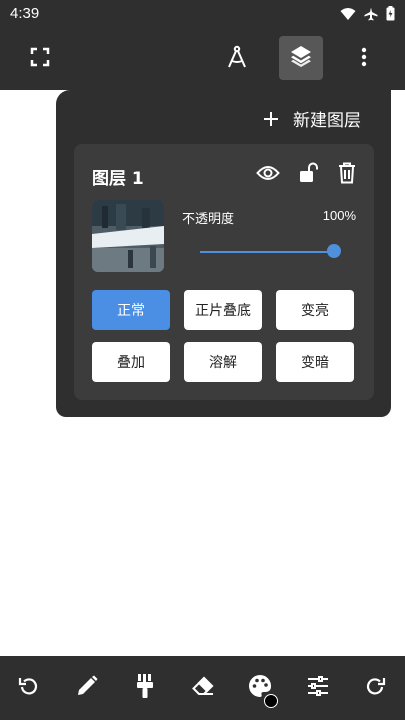 This screenshot has height=720, width=405. I want to click on compass-button, so click(237, 59).